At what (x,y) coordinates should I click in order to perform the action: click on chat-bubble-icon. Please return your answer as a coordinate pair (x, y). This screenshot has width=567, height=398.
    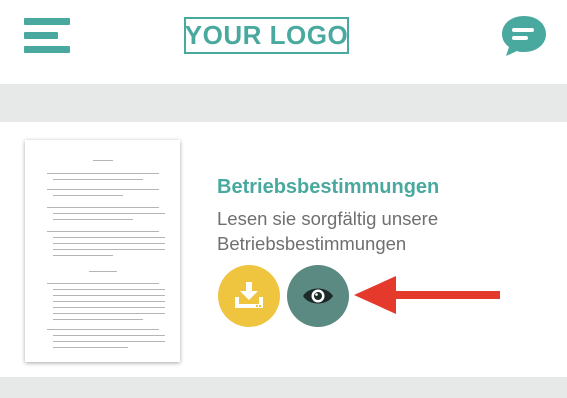
    Looking at the image, I should click on (524, 36).